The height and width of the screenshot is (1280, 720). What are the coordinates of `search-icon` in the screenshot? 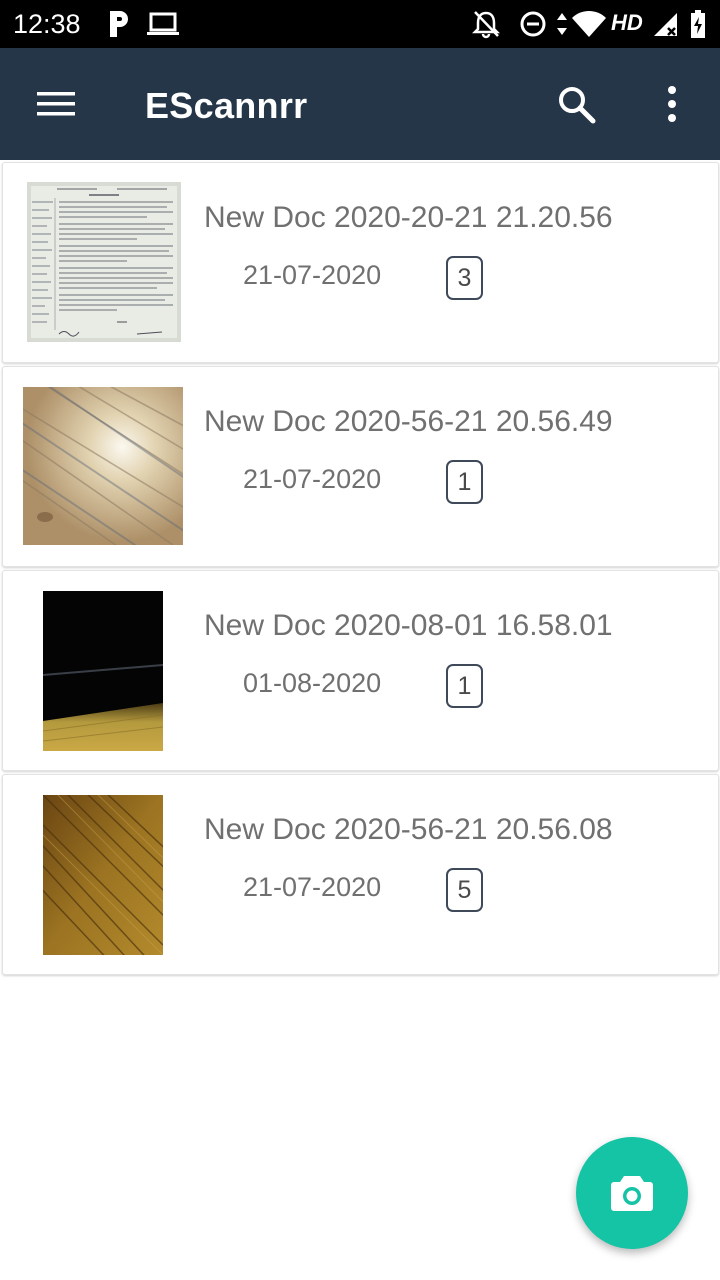 It's located at (577, 105).